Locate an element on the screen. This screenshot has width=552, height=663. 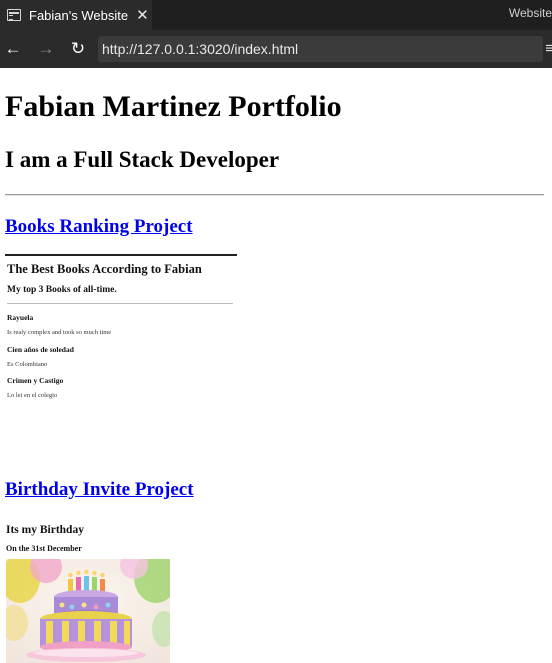
back-arrow-icon: ← is located at coordinates (13, 49).